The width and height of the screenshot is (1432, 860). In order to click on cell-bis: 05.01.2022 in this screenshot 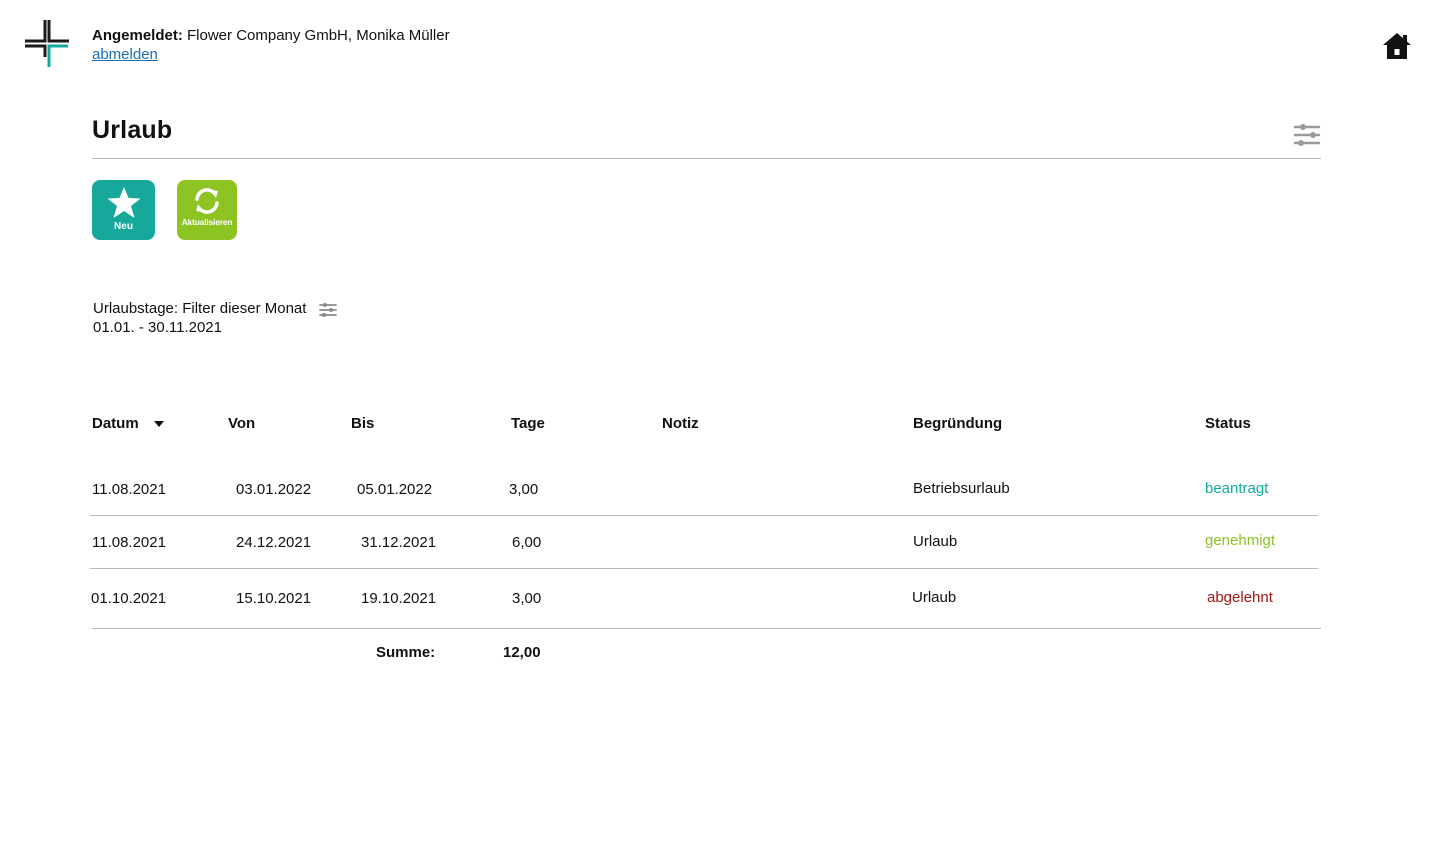, I will do `click(395, 489)`.